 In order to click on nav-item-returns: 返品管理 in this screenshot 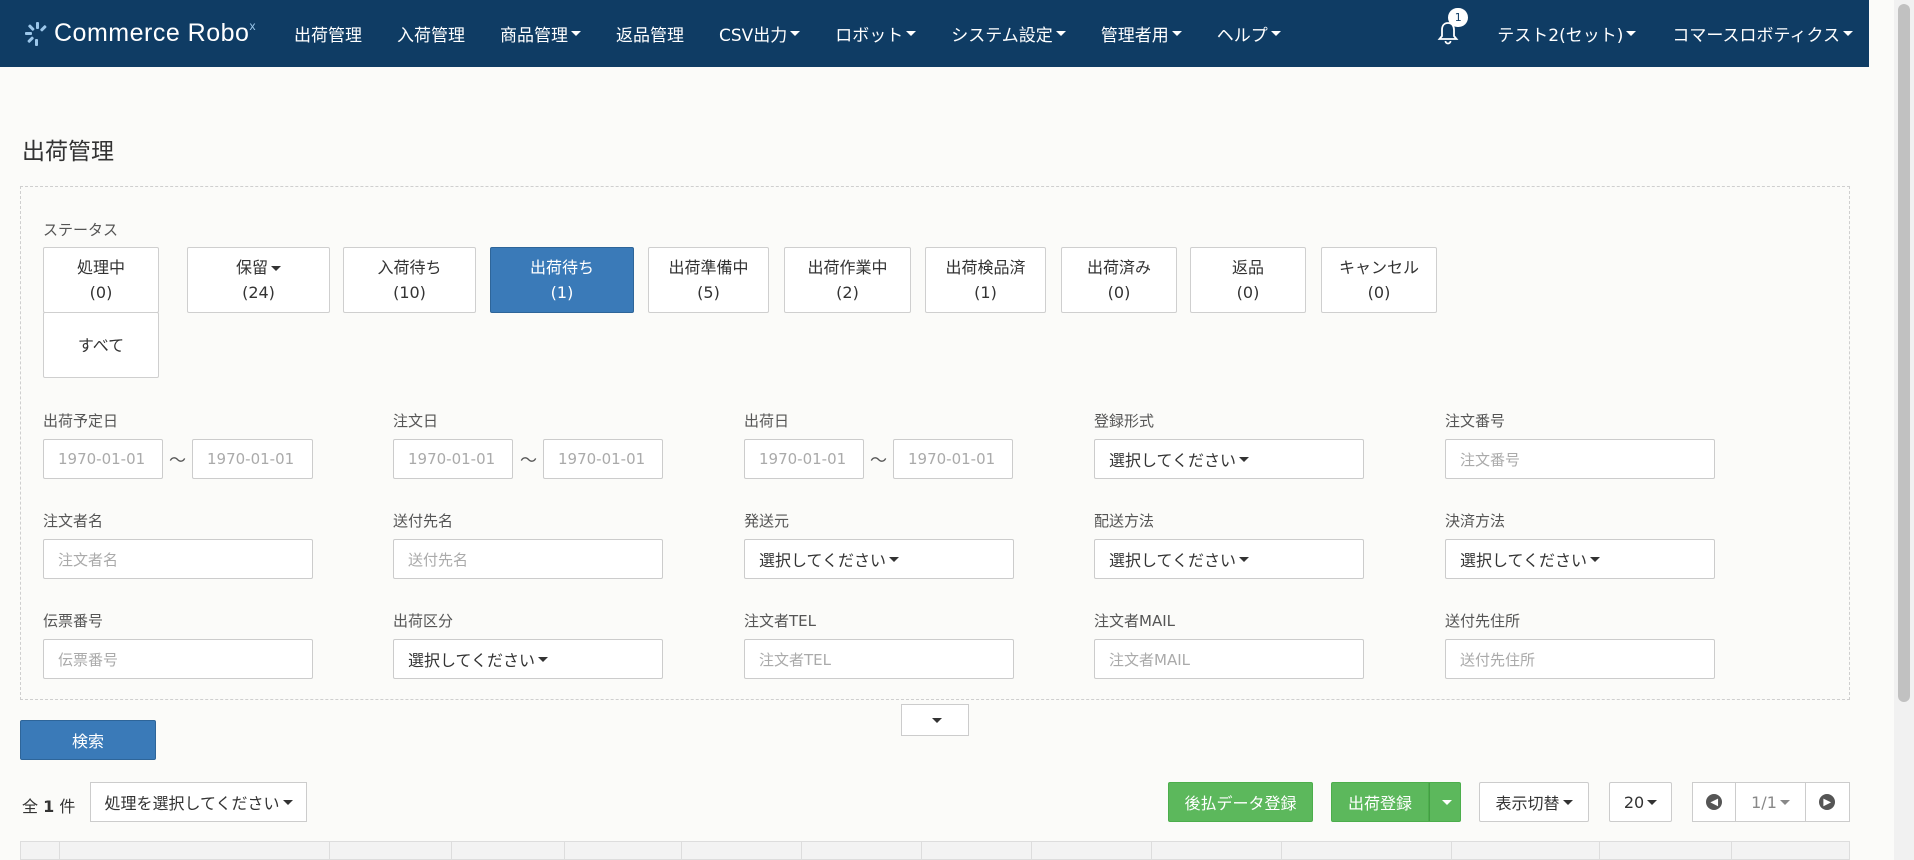, I will do `click(650, 33)`.